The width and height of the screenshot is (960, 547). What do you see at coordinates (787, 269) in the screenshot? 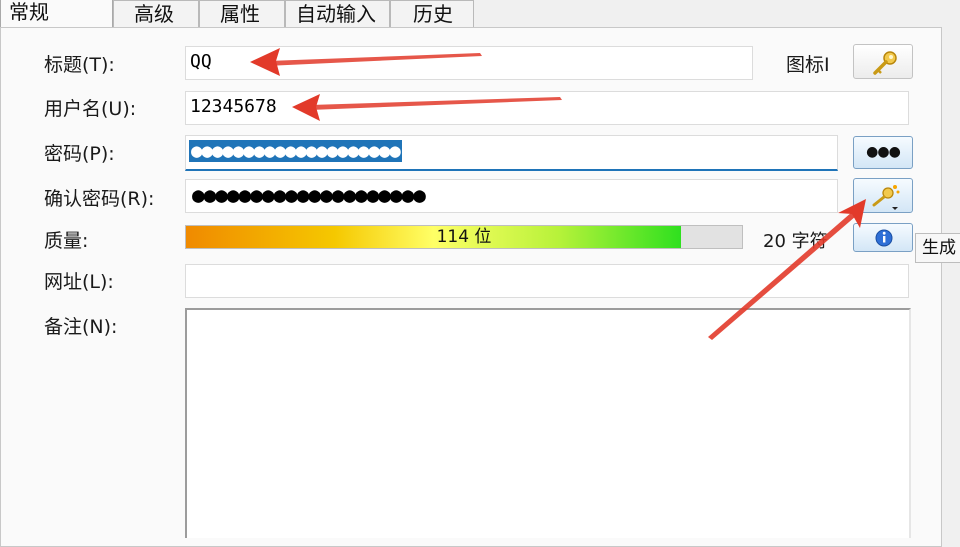
I see `arrow-to-generate` at bounding box center [787, 269].